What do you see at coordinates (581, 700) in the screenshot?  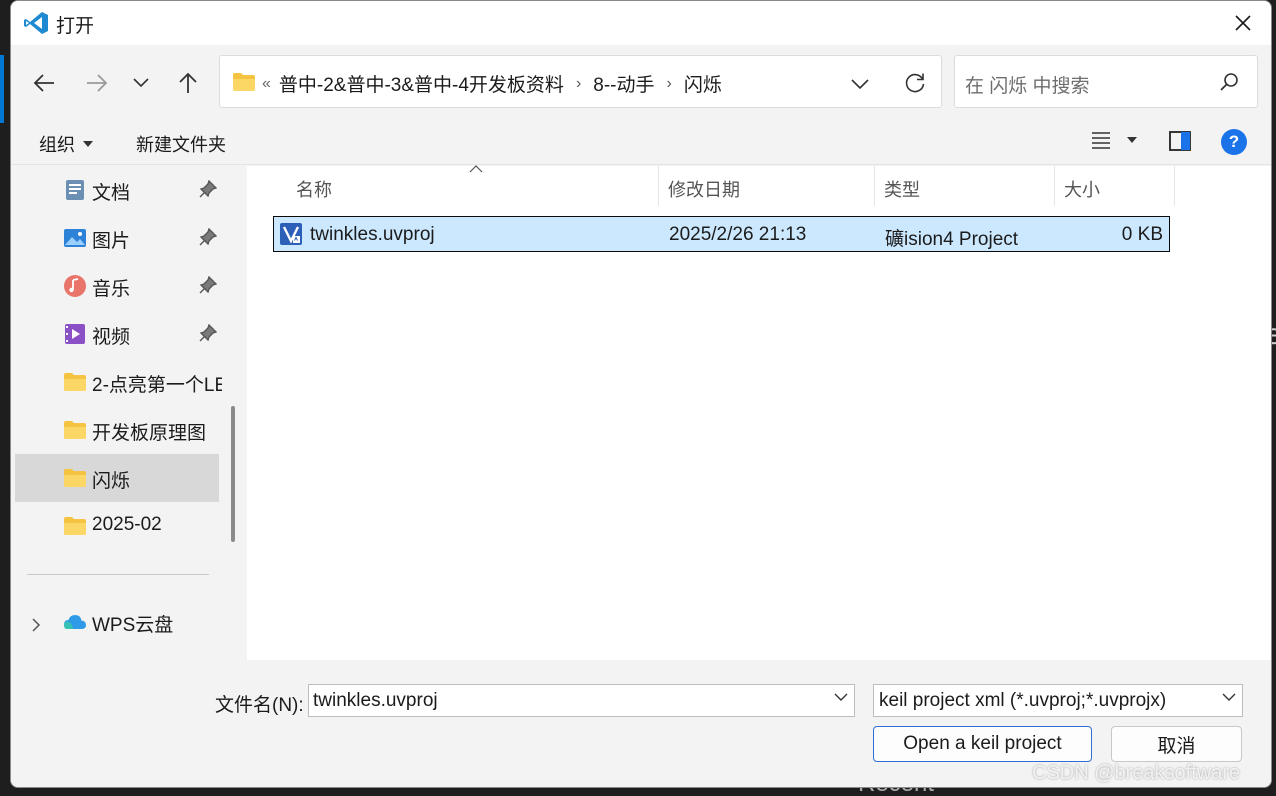 I see `filename-field: twinkles.uvproj` at bounding box center [581, 700].